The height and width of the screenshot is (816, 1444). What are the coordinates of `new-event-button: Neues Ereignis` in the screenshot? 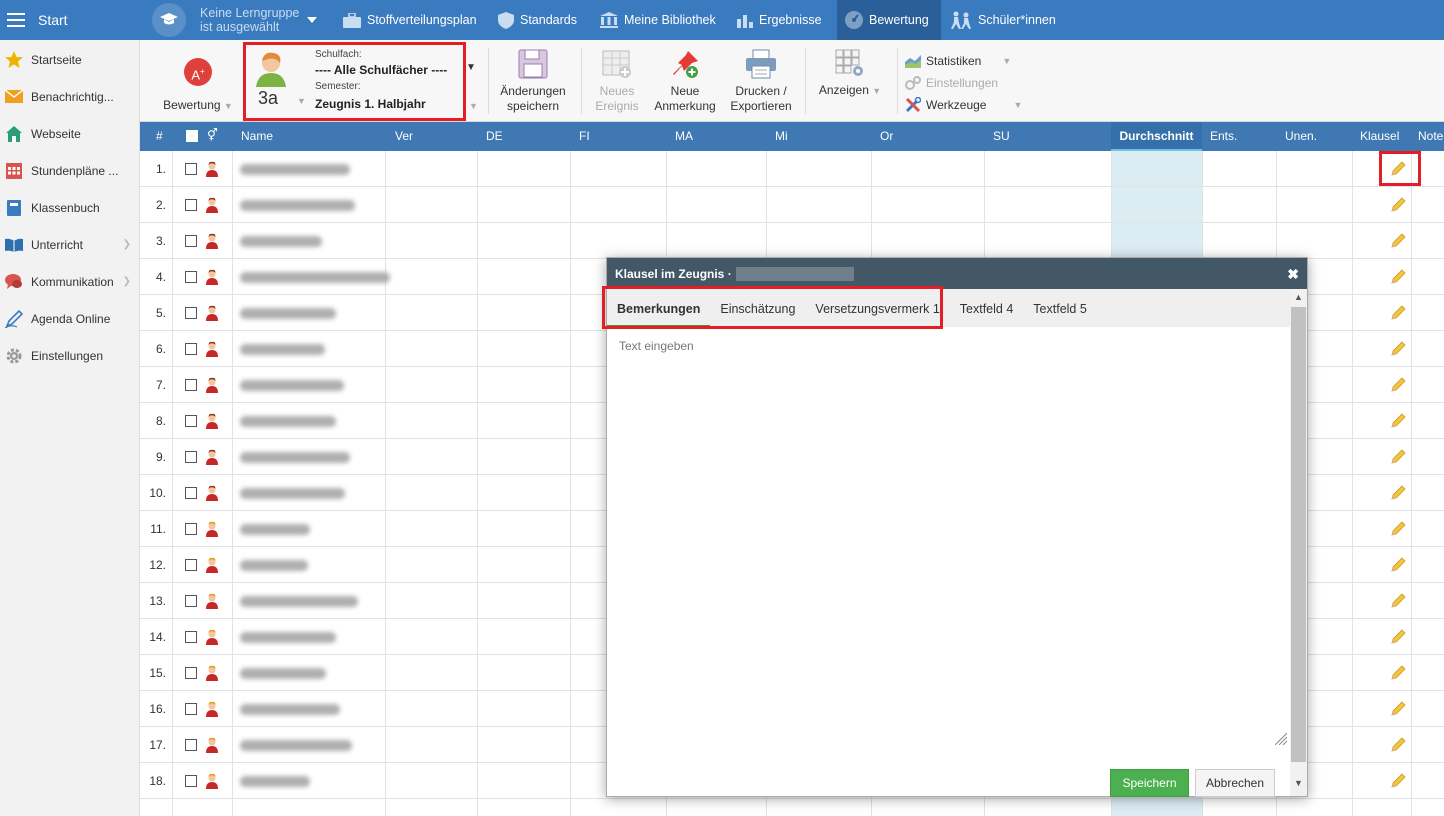 It's located at (617, 81).